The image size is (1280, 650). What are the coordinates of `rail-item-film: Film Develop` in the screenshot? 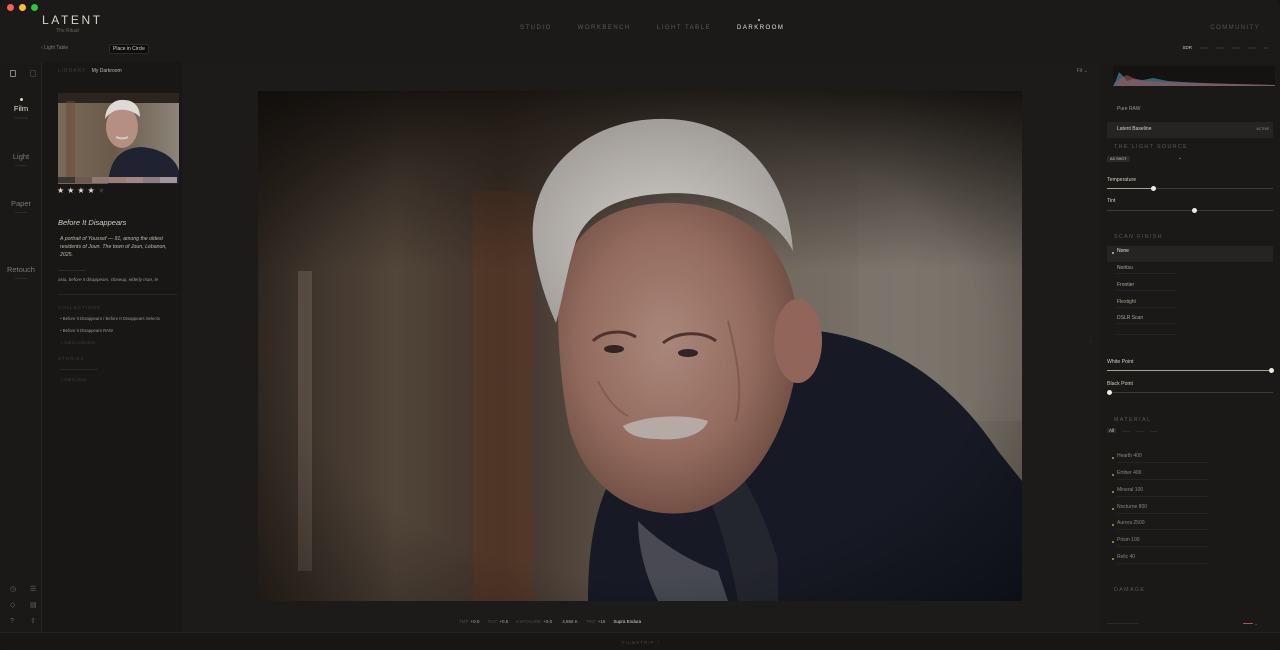 It's located at (21, 112).